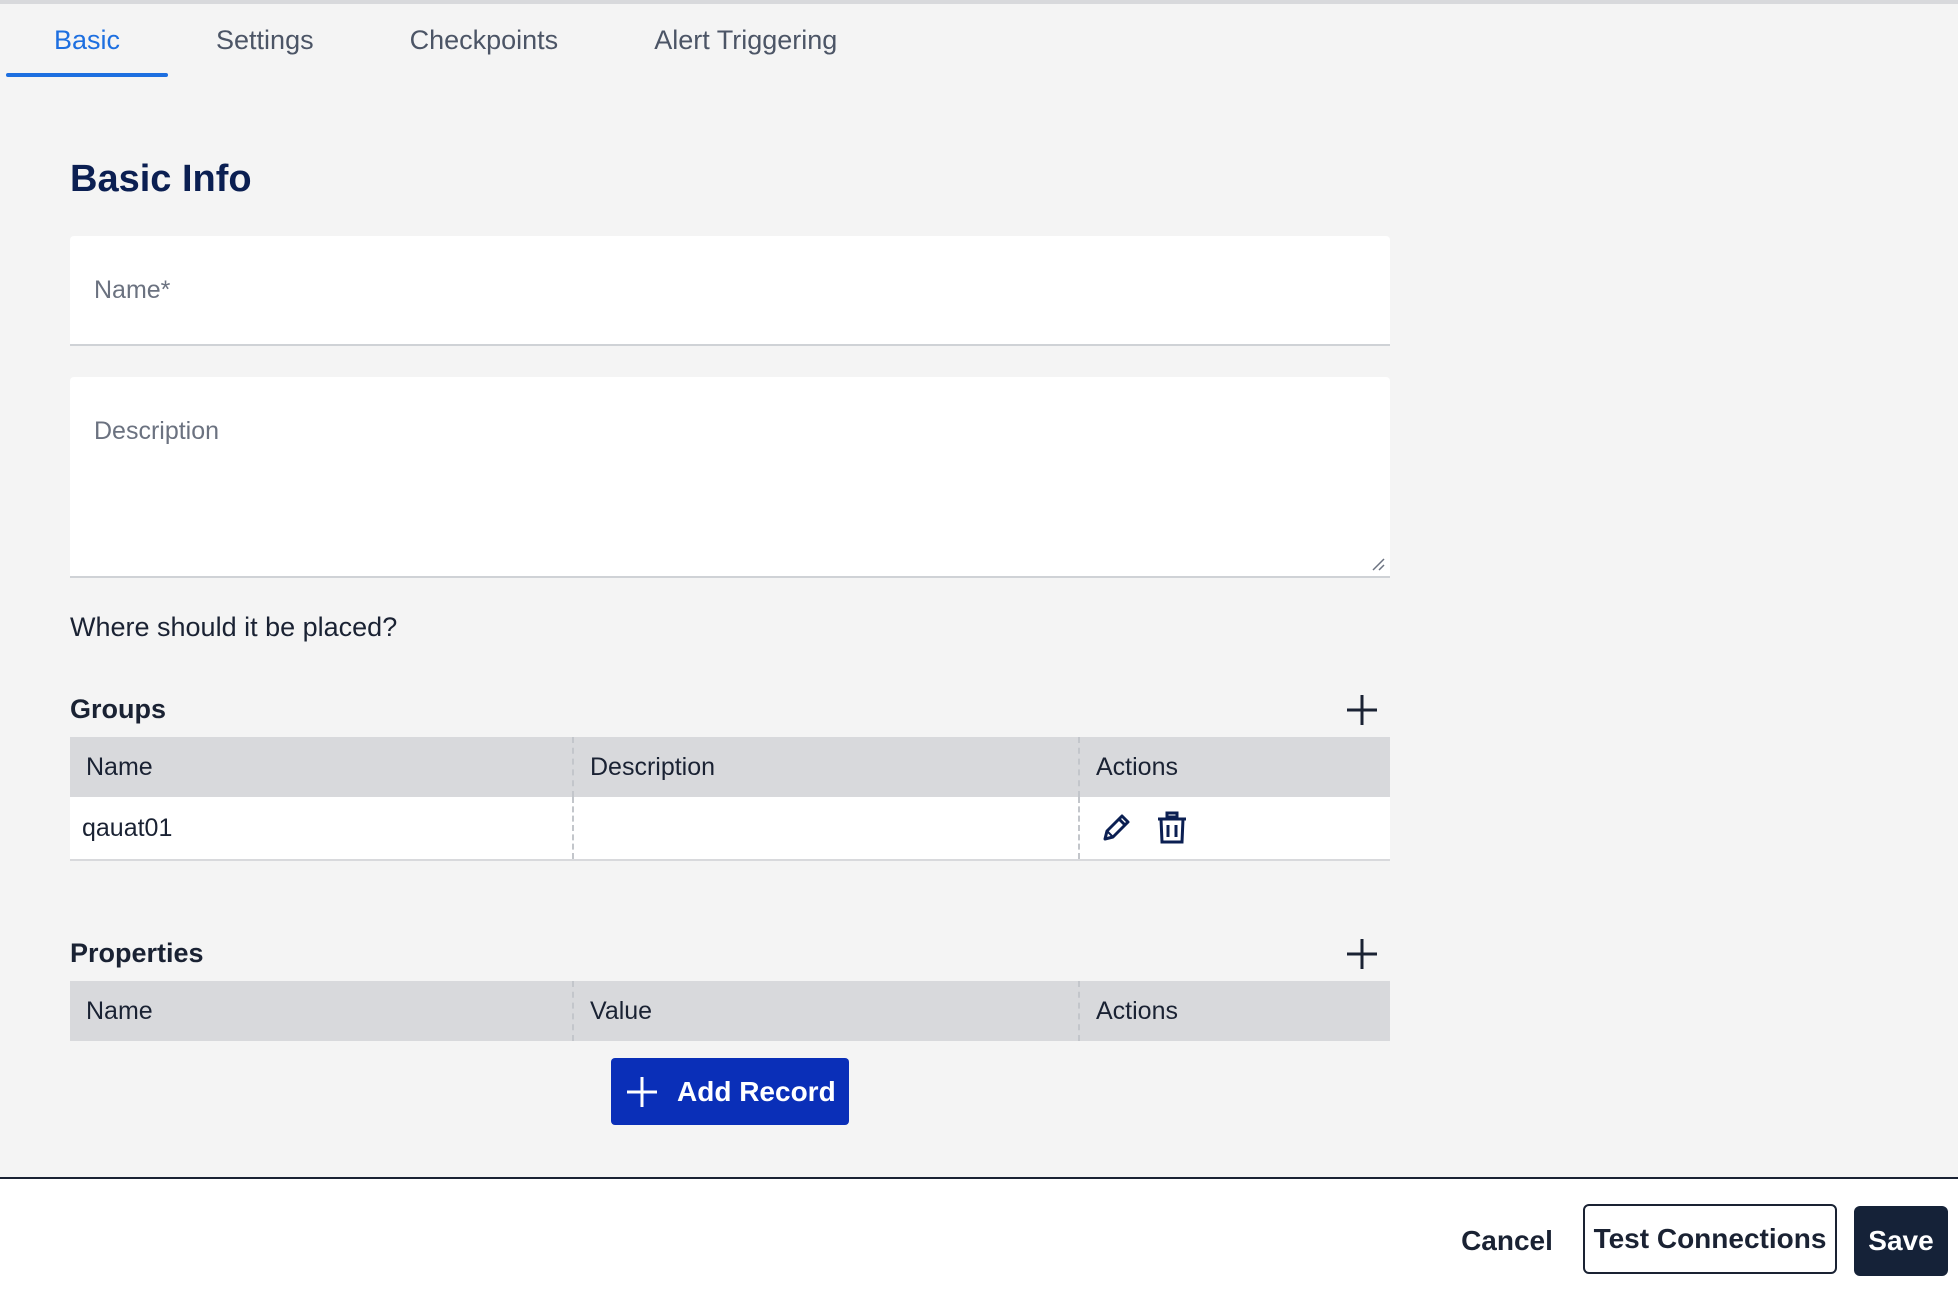 The height and width of the screenshot is (1290, 1958). What do you see at coordinates (234, 627) in the screenshot?
I see `placement-question: Where should it be placed?` at bounding box center [234, 627].